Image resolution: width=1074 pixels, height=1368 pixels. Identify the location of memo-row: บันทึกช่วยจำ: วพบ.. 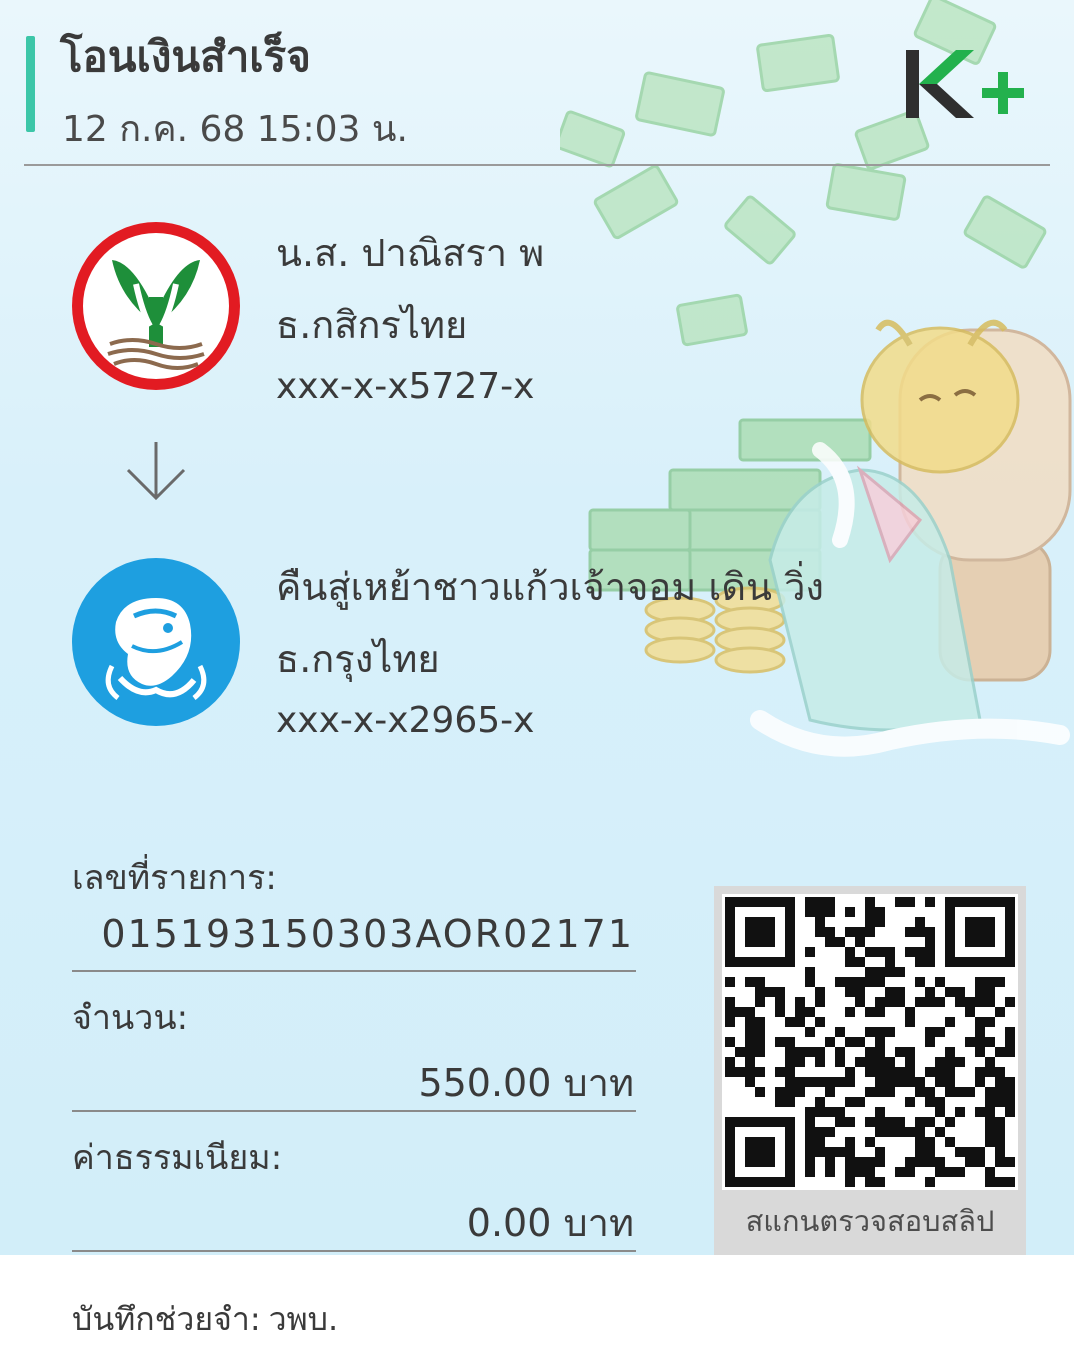
(205, 1319).